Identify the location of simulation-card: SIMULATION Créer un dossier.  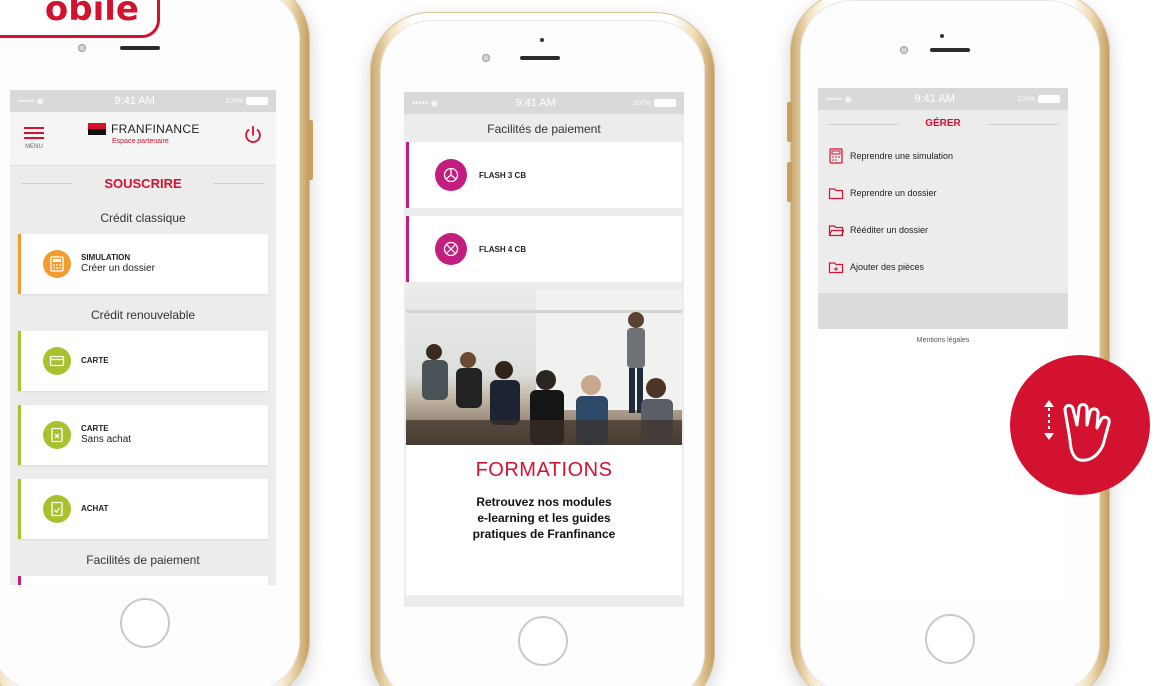
(143, 264).